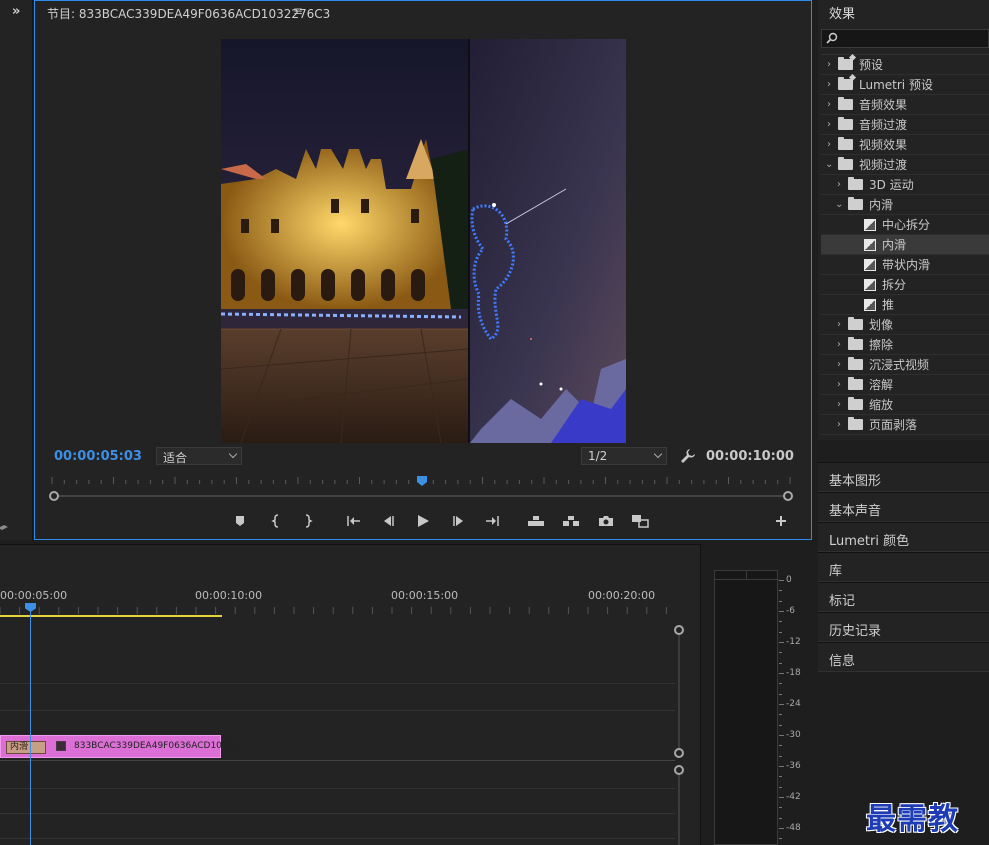 The width and height of the screenshot is (989, 845). What do you see at coordinates (789, 580) in the screenshot?
I see `db-label: 0` at bounding box center [789, 580].